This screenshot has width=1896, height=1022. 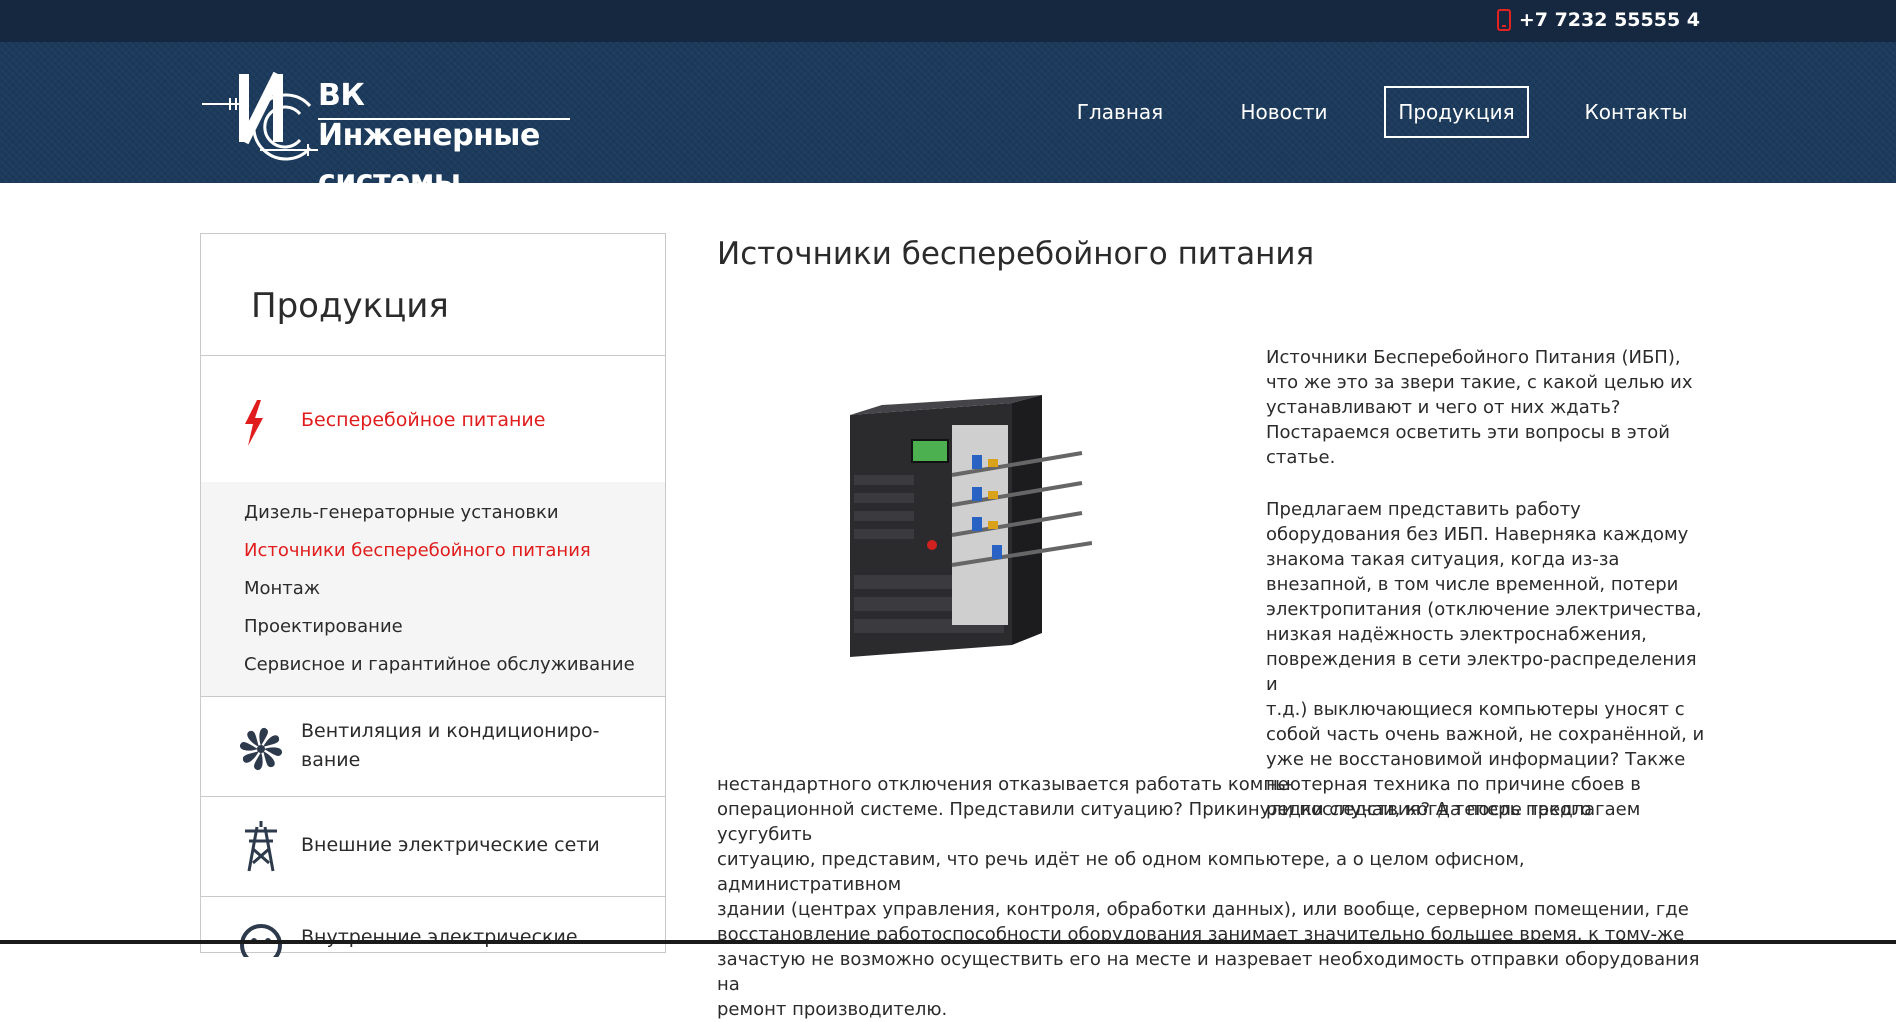 I want to click on sidebar-item-label: Бесперебойное питание, so click(x=423, y=420).